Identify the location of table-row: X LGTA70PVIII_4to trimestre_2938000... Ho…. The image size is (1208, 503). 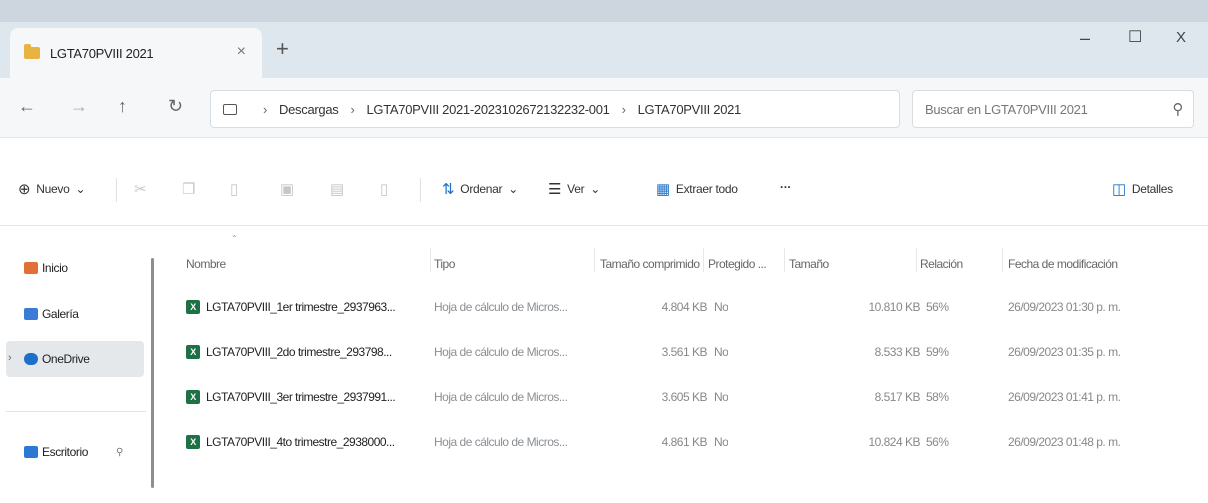
(685, 443).